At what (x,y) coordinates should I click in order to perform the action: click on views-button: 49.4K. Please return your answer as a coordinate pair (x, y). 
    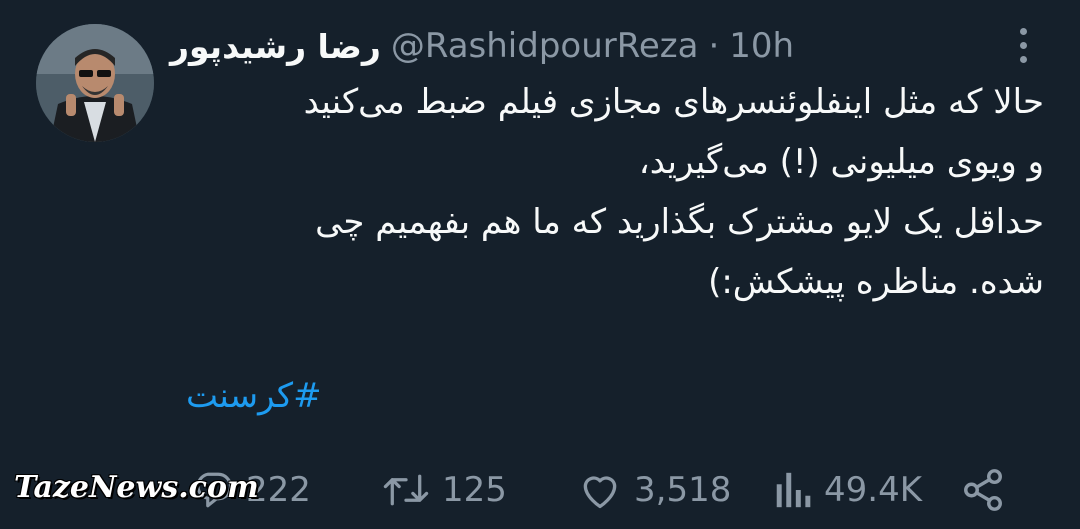
    Looking at the image, I should click on (847, 490).